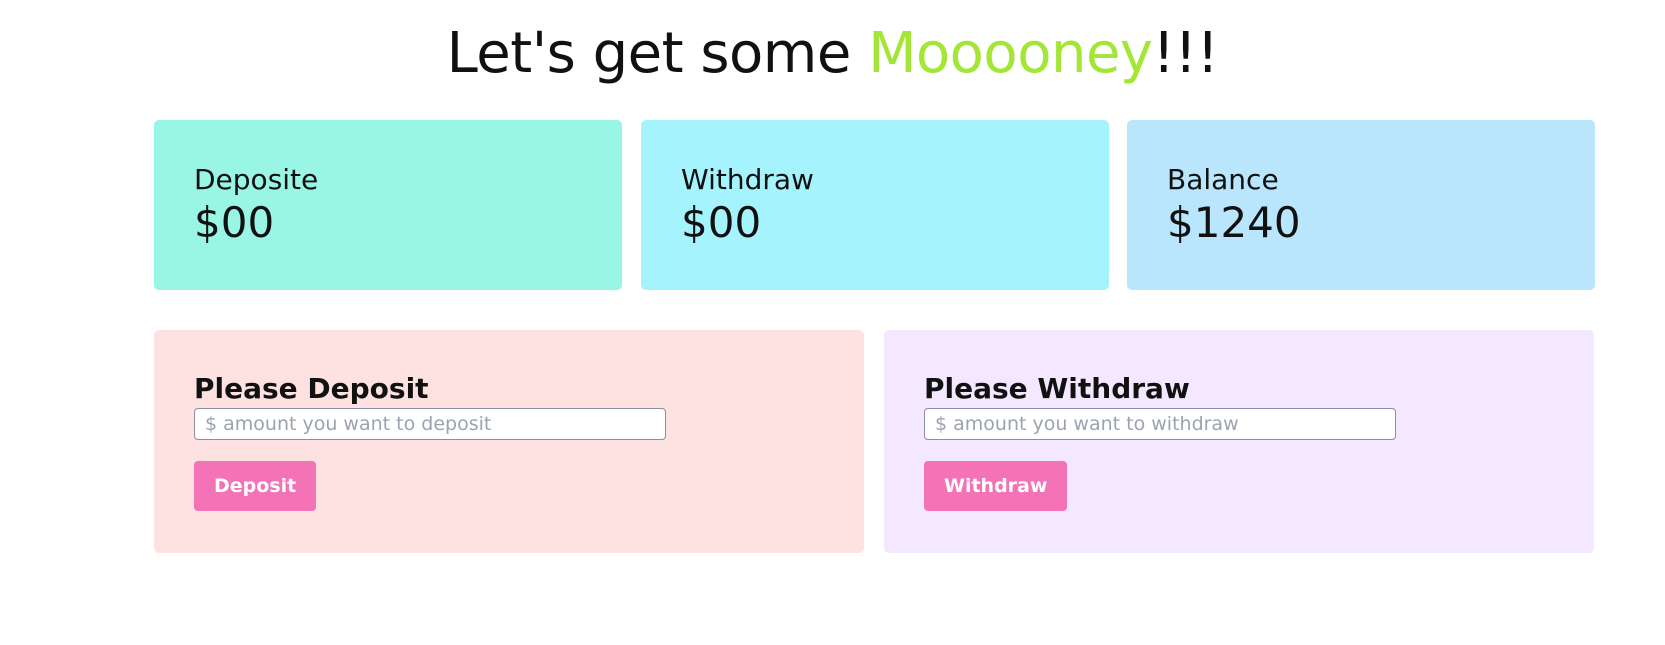 Image resolution: width=1665 pixels, height=645 pixels. Describe the element at coordinates (996, 486) in the screenshot. I see `withdraw-button: Withdraw` at that location.